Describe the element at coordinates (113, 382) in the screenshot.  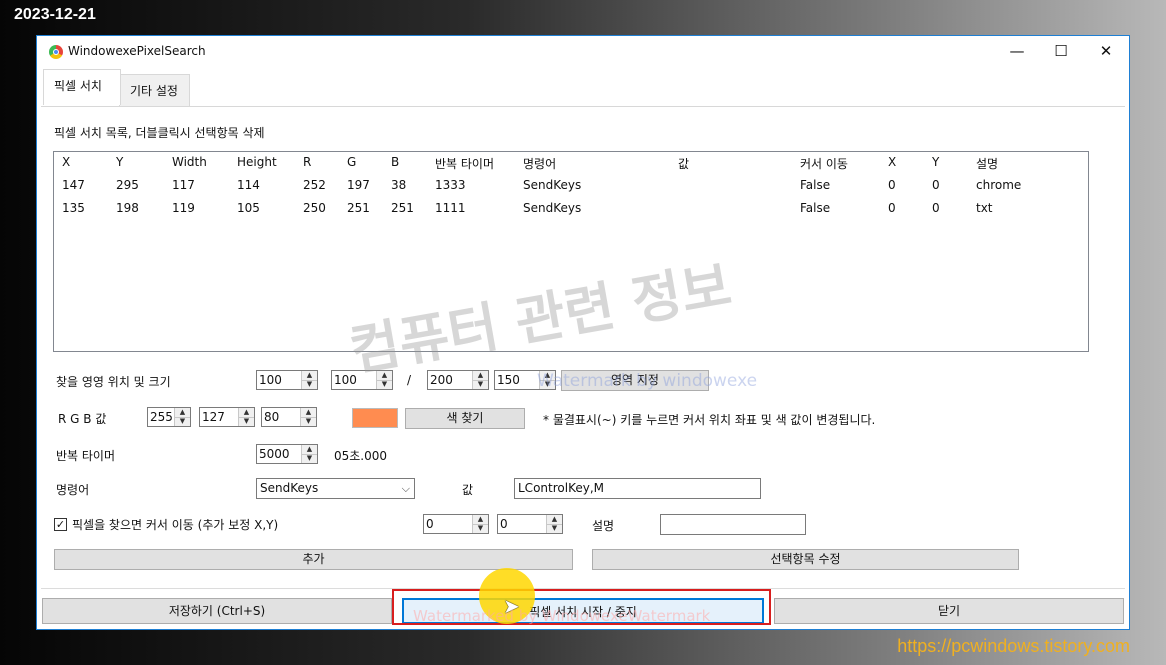
I see `search-area-label: 찾을 영영 위치 및 크기` at that location.